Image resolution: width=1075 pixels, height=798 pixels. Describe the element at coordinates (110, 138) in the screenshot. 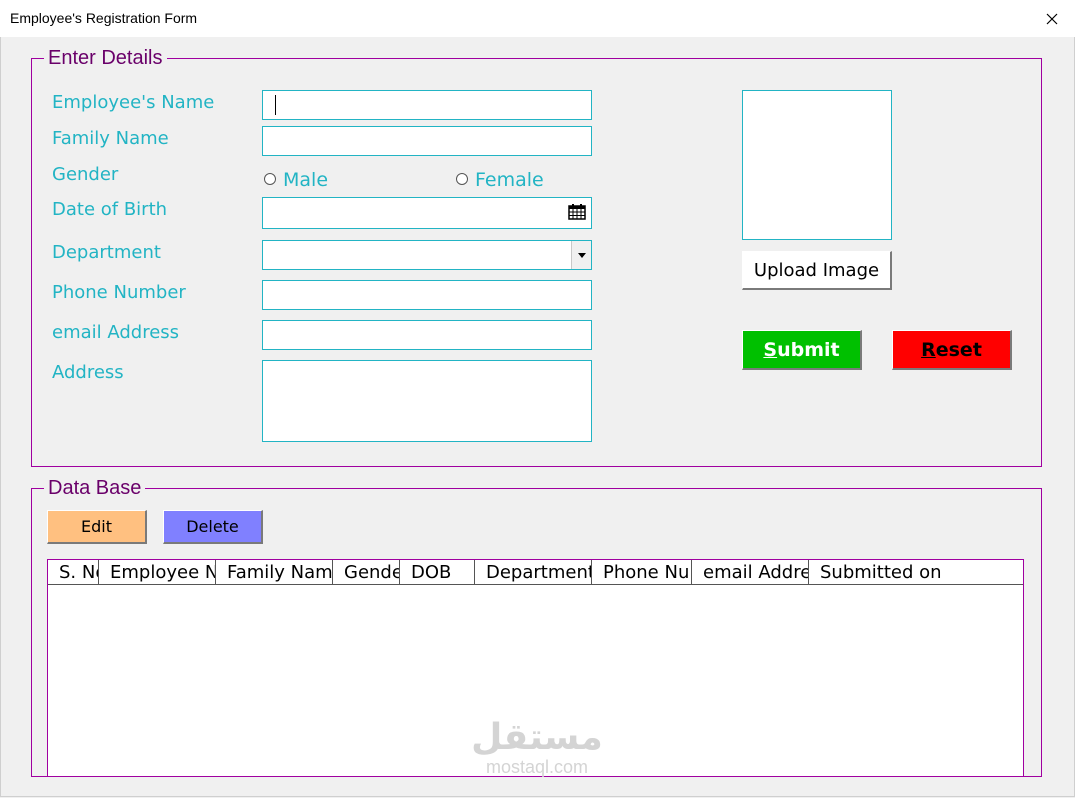

I see `family-name-label: Family Name` at that location.